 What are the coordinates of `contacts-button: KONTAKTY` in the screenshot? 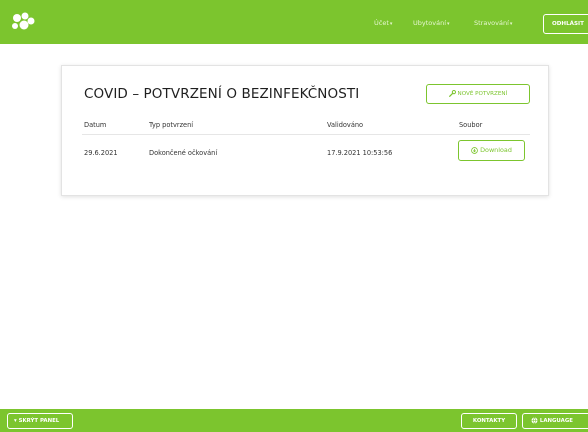 It's located at (489, 421).